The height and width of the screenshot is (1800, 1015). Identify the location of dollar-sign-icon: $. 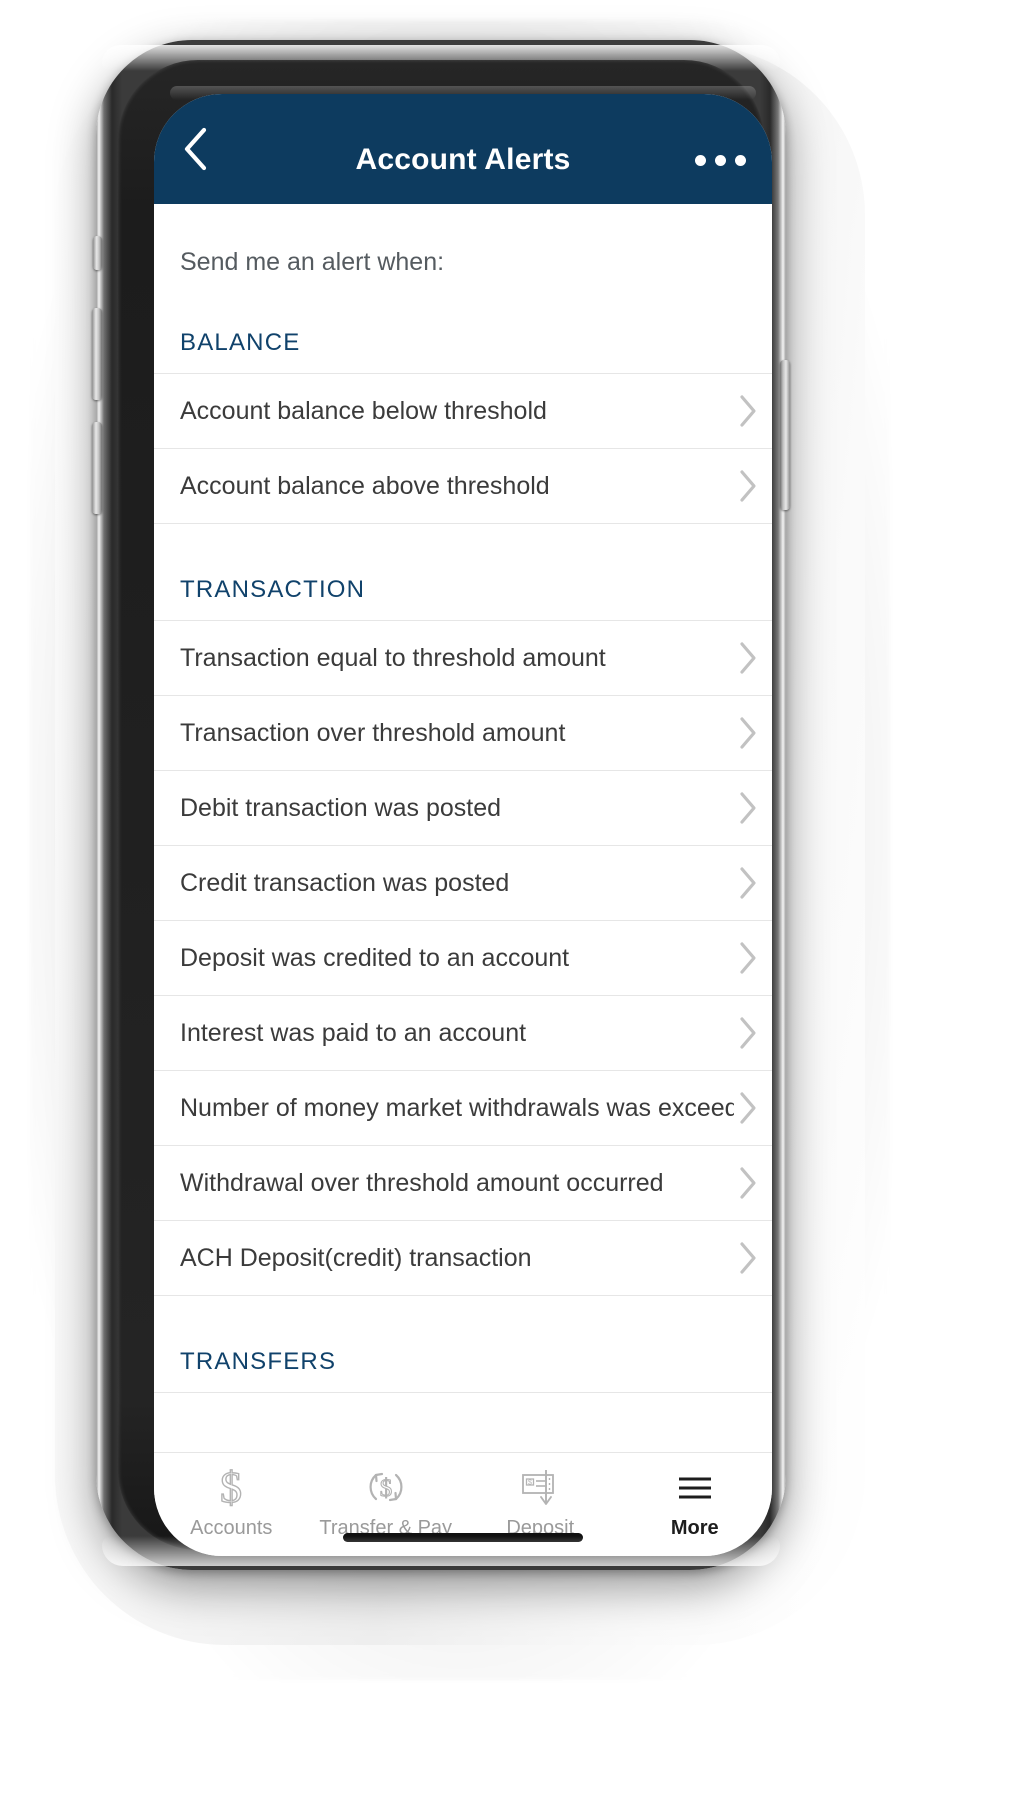
(231, 1487).